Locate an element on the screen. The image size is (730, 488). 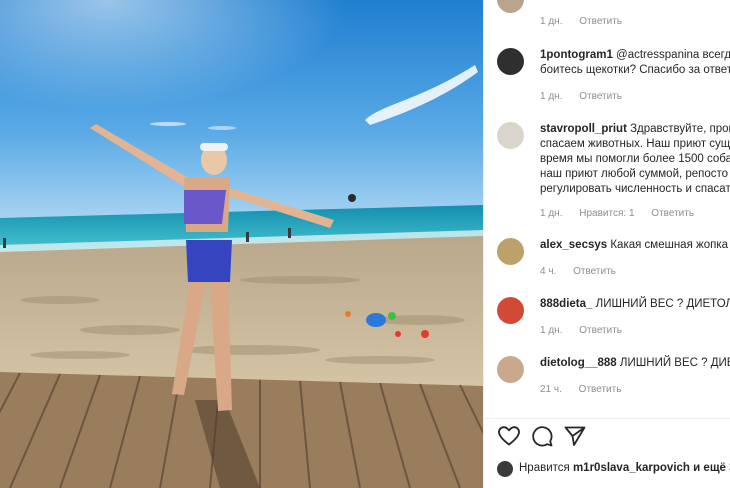
heart-icon is located at coordinates (509, 436).